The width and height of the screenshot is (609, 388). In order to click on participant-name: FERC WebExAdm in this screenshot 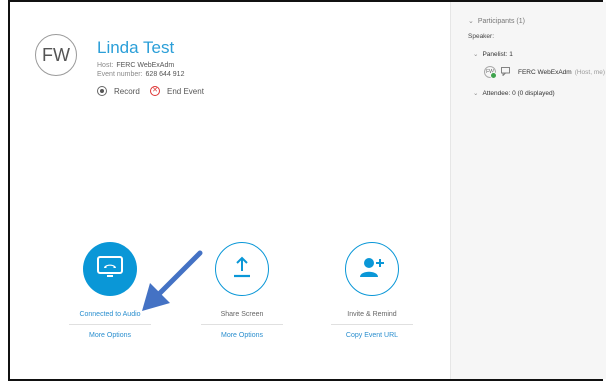, I will do `click(545, 72)`.